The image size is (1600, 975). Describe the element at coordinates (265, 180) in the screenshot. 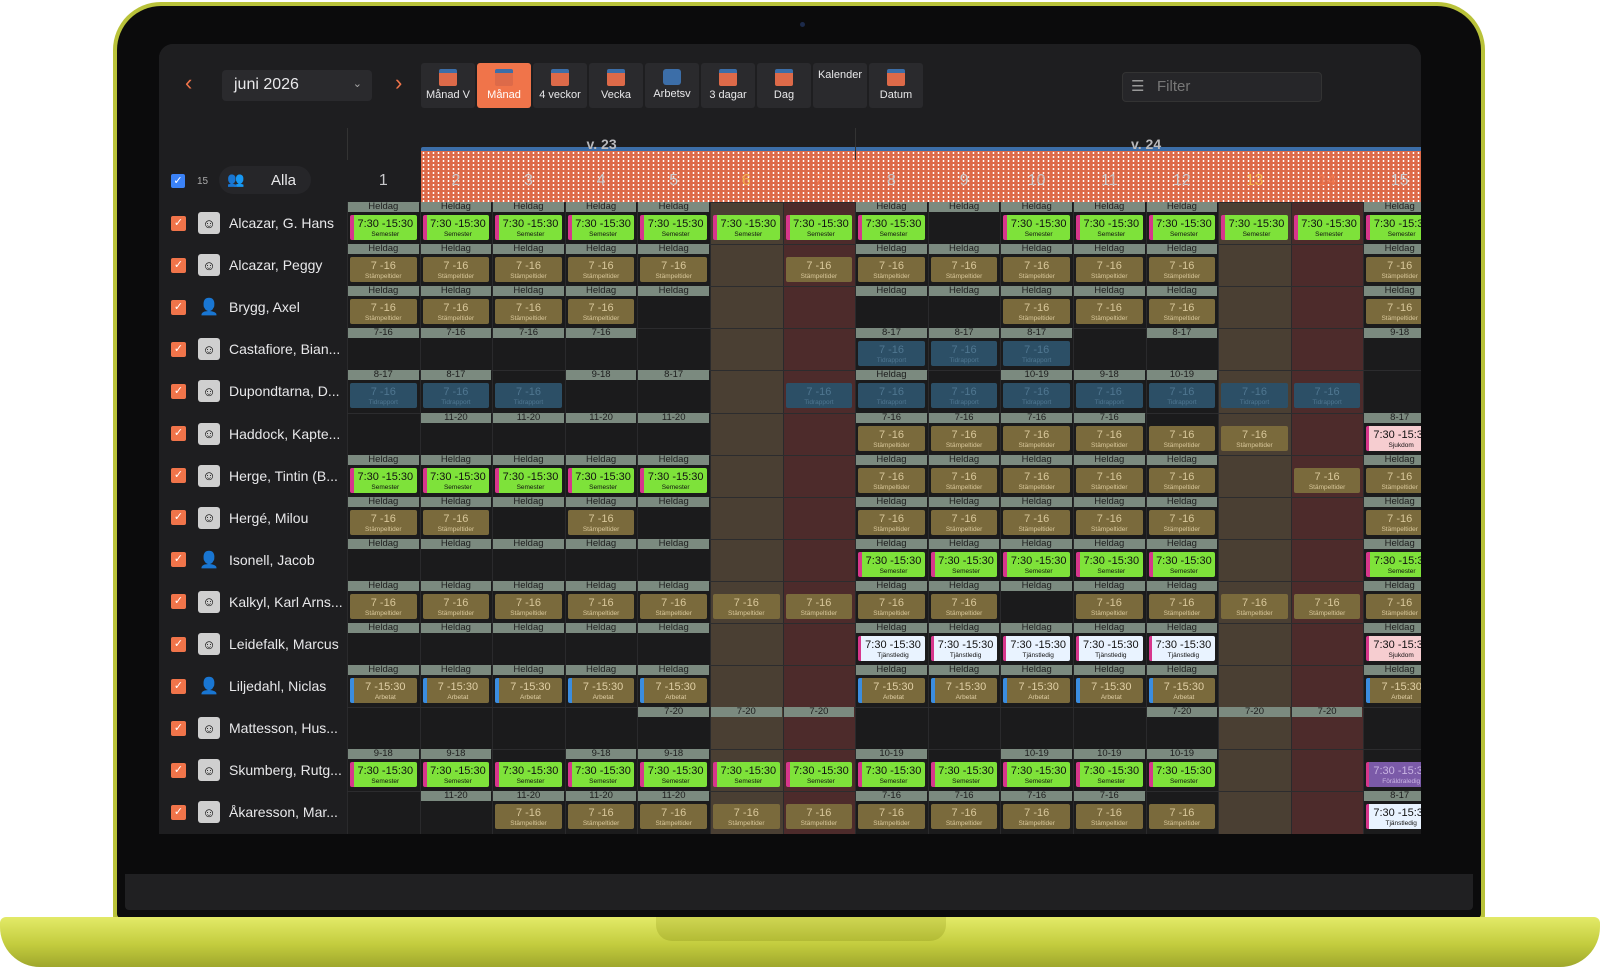

I see `all-people-button: 👥 Alla` at that location.